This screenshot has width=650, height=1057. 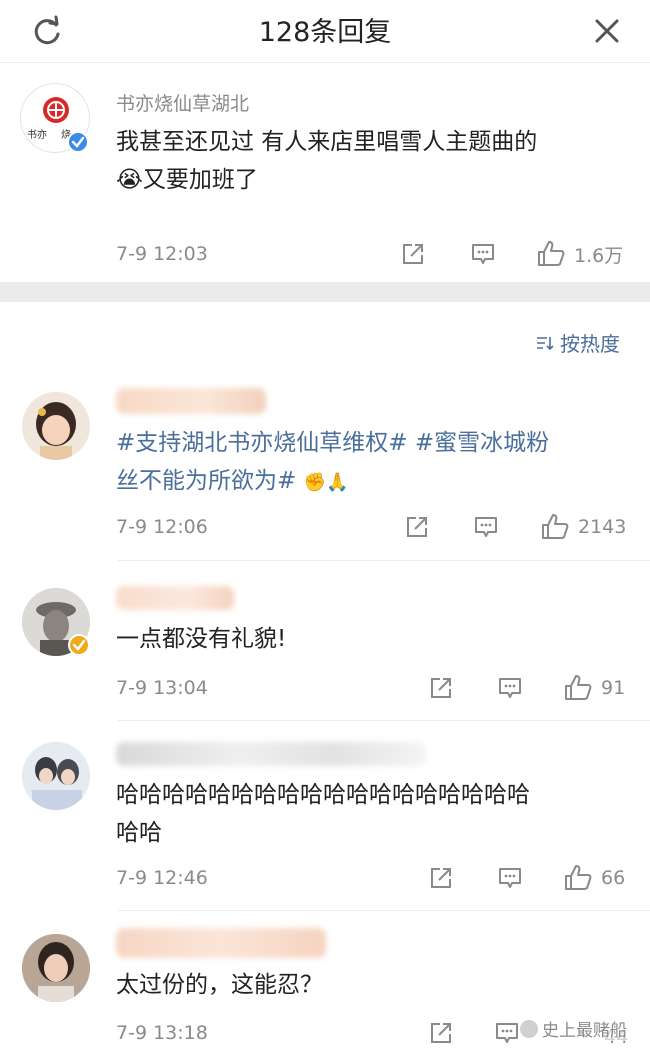 I want to click on like-count: 2143, so click(x=602, y=527).